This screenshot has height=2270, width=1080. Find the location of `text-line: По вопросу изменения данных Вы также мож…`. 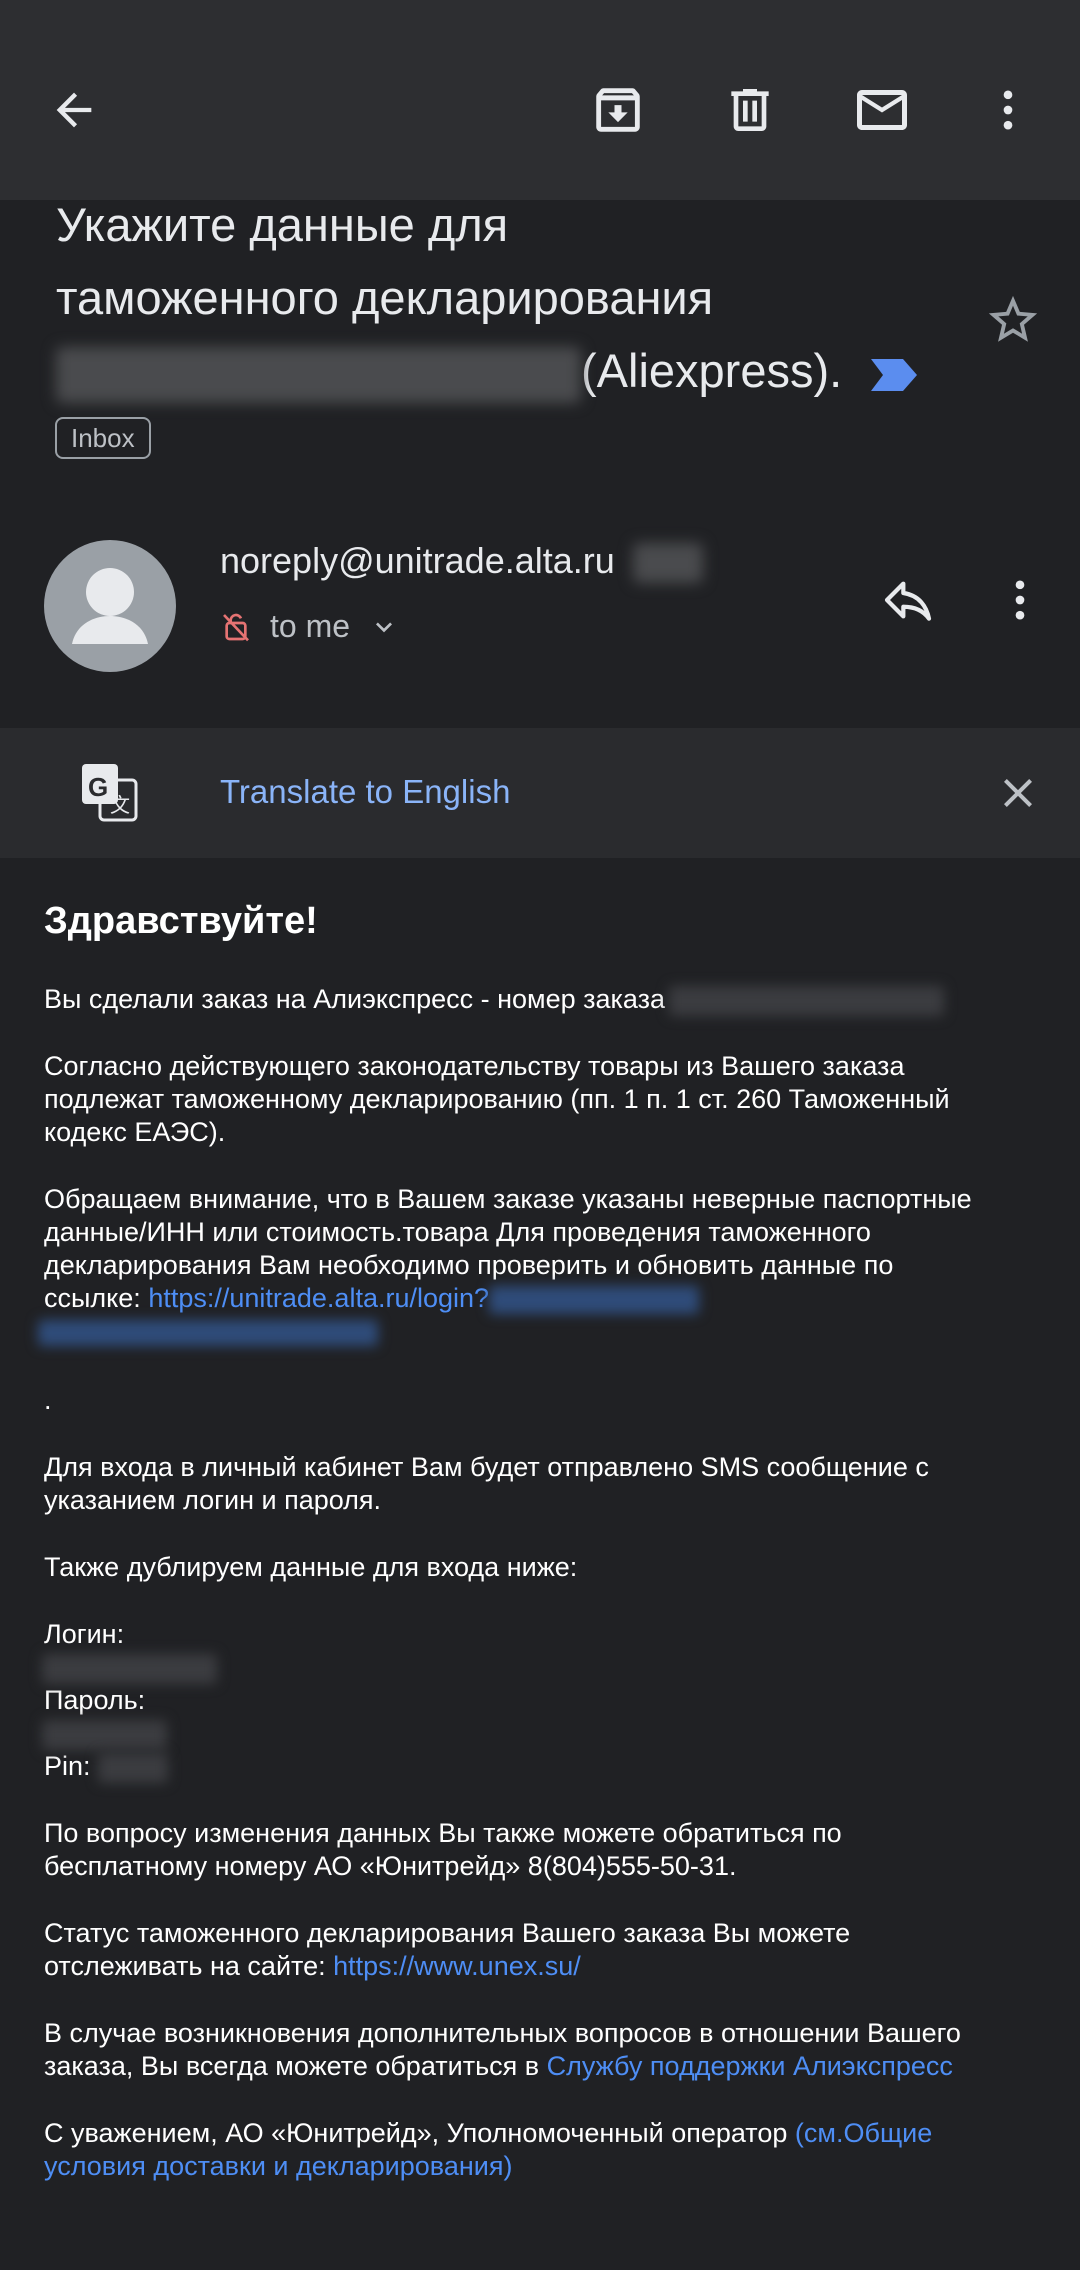

text-line: По вопросу изменения данных Вы также мож… is located at coordinates (443, 1833).